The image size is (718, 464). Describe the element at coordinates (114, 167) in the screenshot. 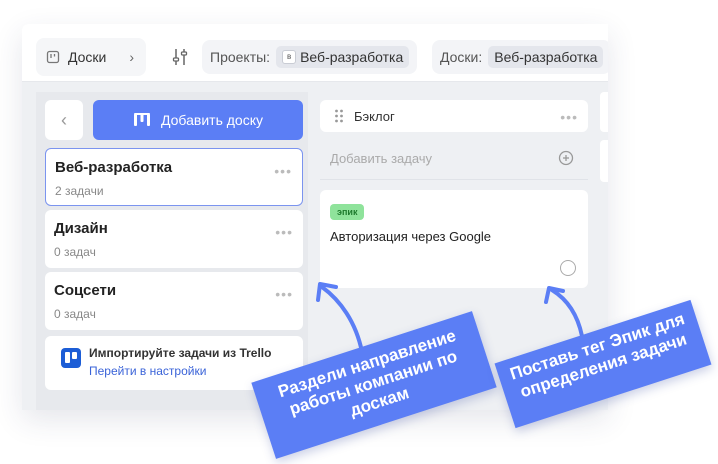

I see `board-name: Веб-разработка` at that location.